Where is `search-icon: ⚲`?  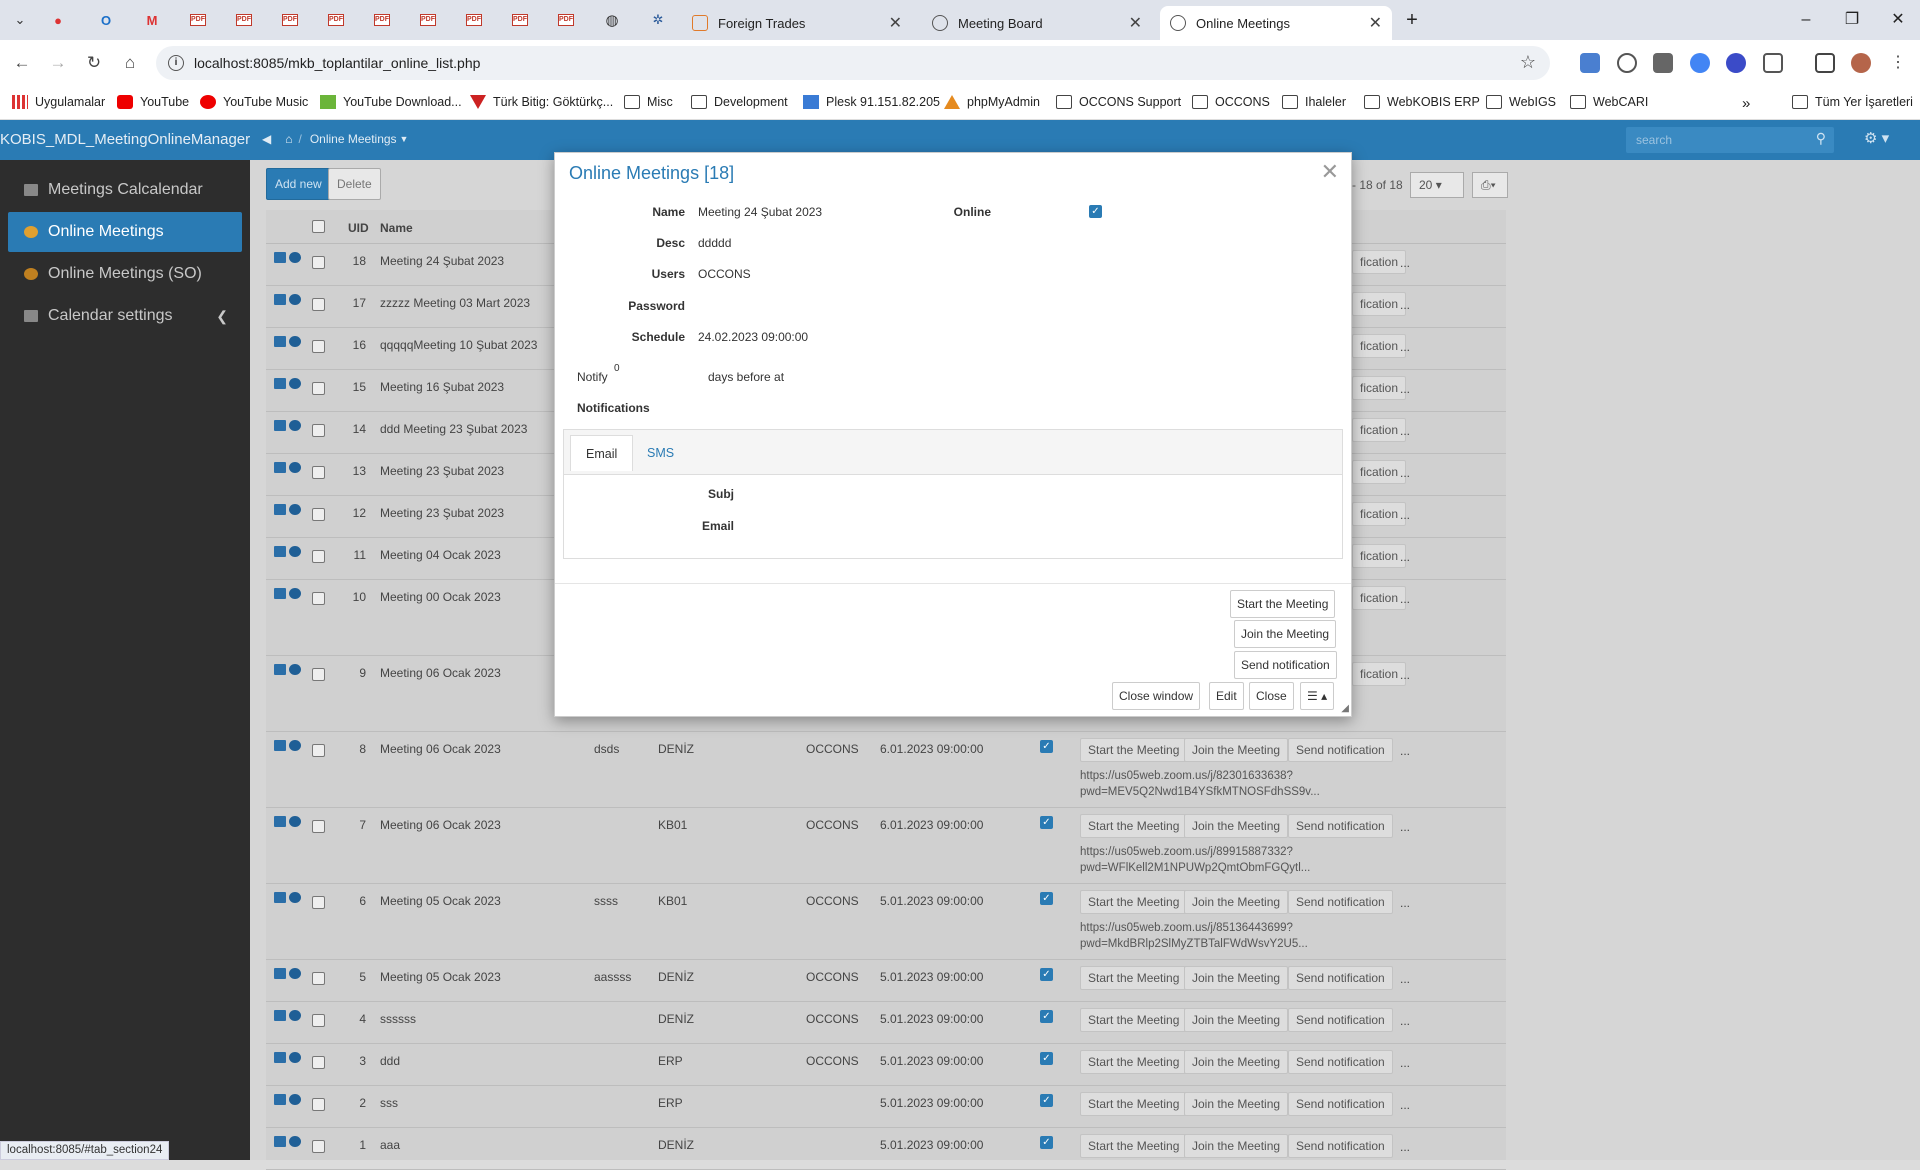
search-icon: ⚲ is located at coordinates (1821, 138).